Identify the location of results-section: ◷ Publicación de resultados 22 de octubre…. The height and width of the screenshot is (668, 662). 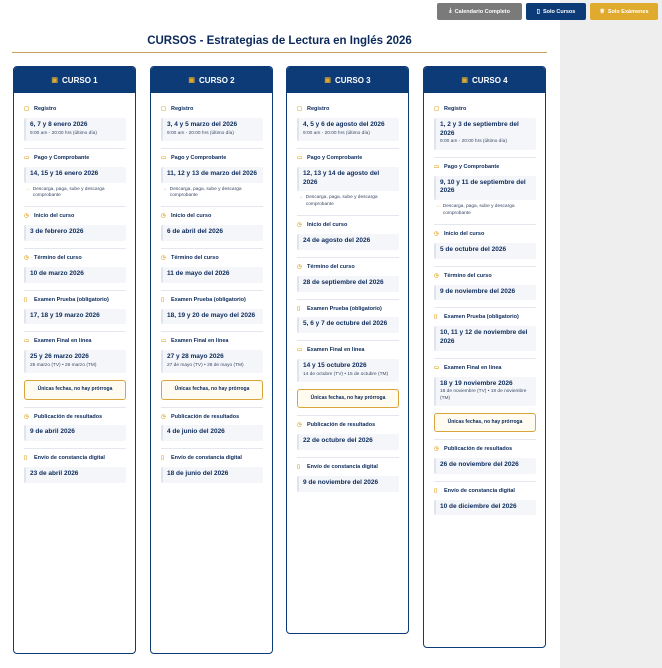
(348, 437).